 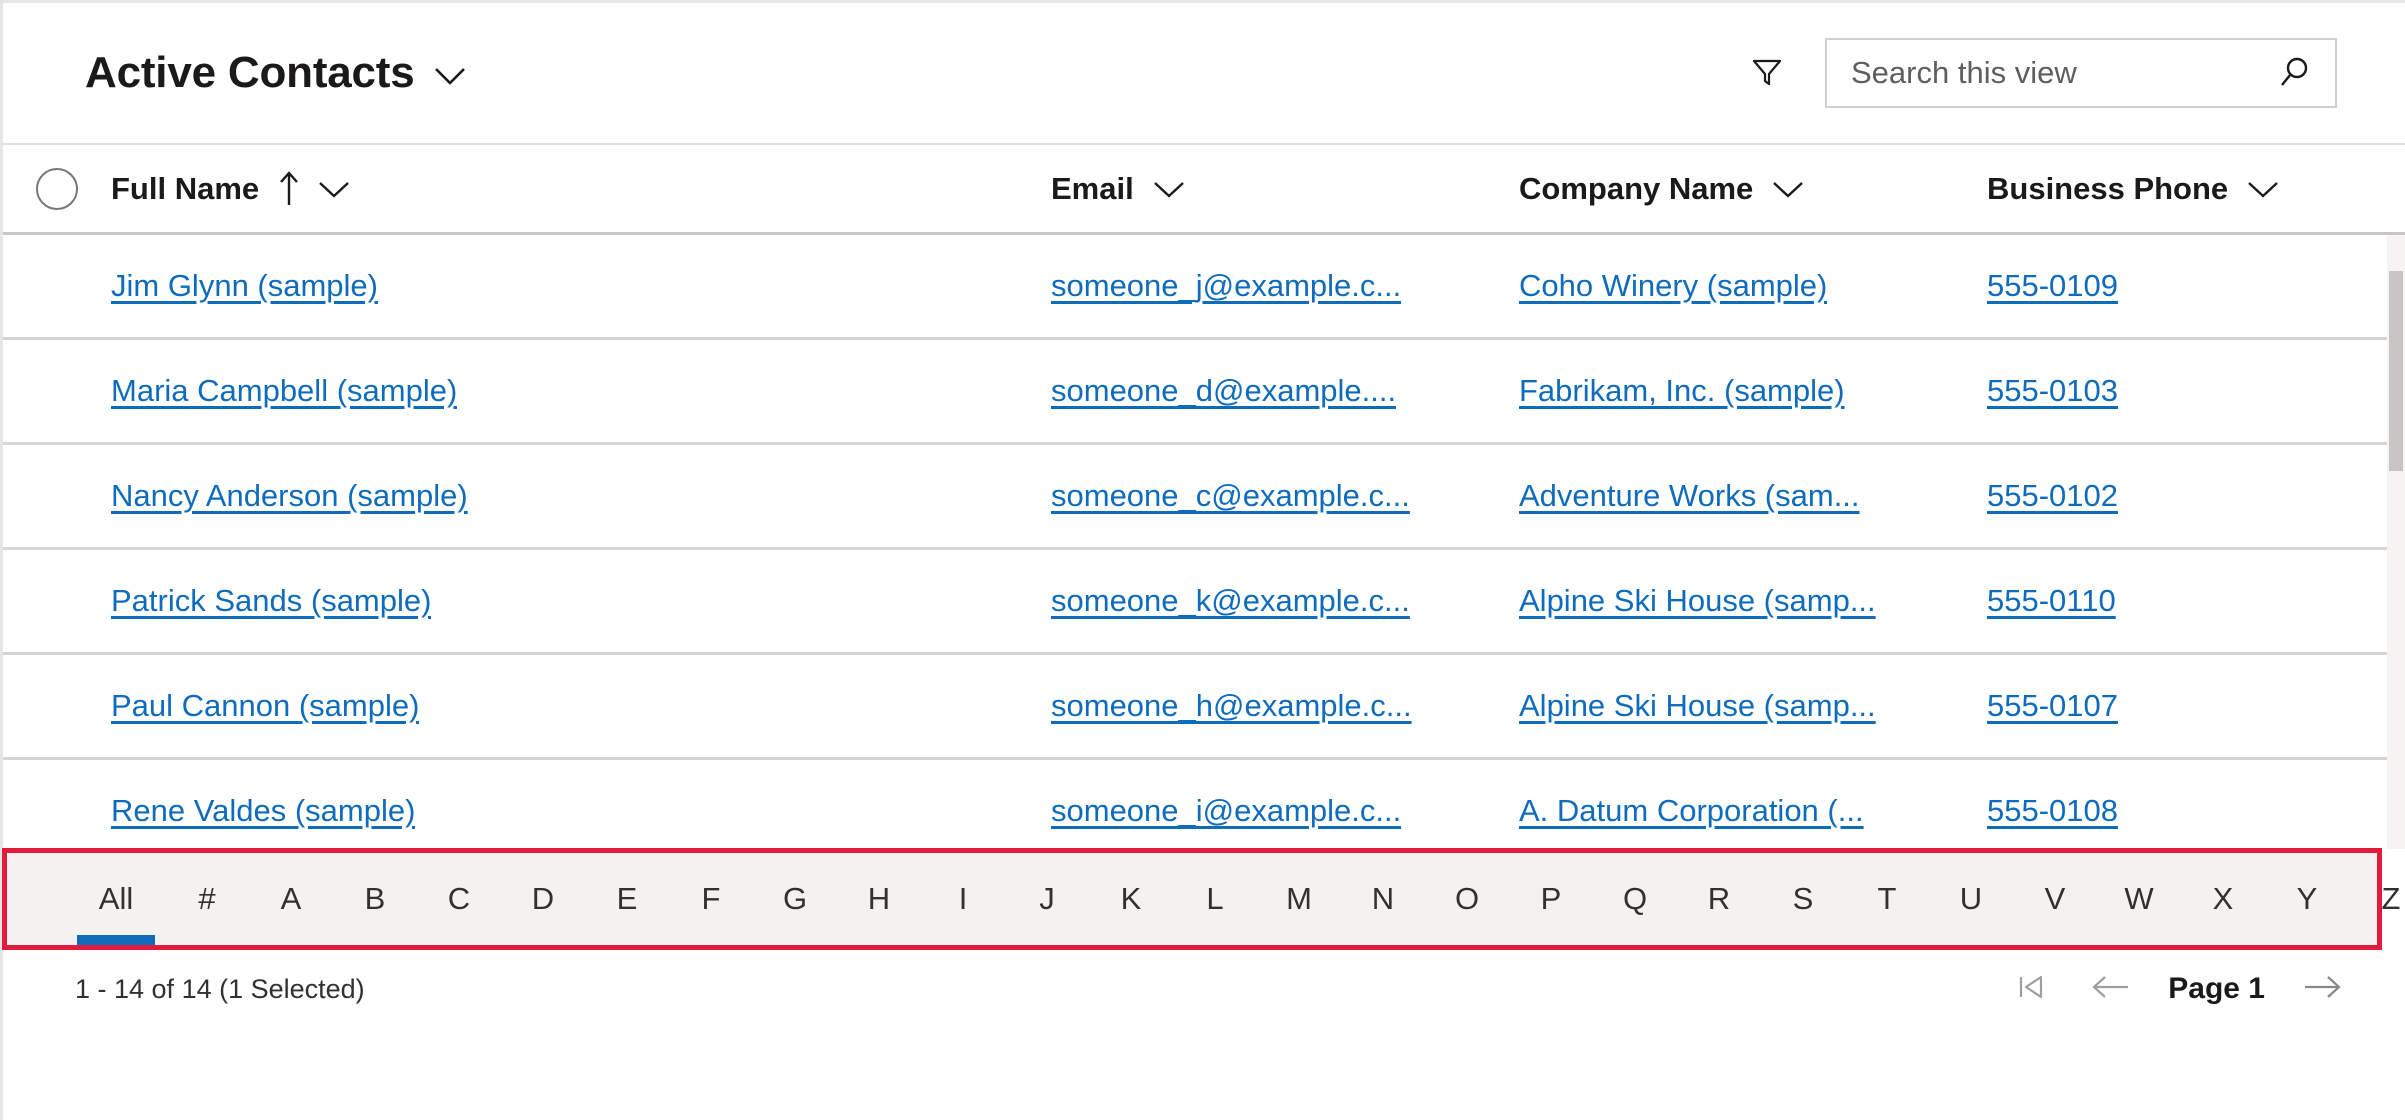 I want to click on alpha-index-item-d: D, so click(x=543, y=899).